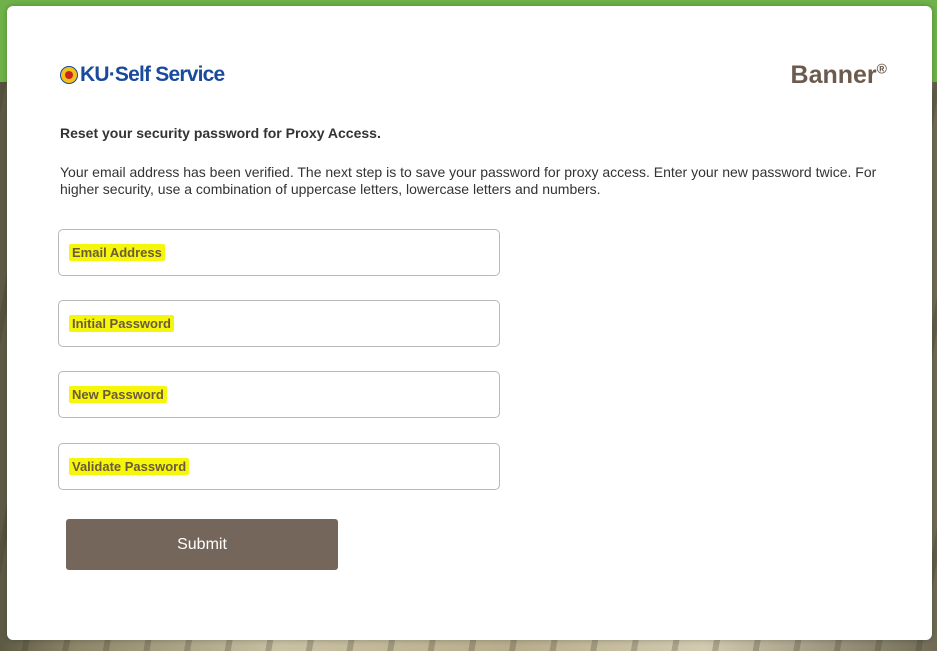  What do you see at coordinates (117, 252) in the screenshot?
I see `email-field-label: Email Address` at bounding box center [117, 252].